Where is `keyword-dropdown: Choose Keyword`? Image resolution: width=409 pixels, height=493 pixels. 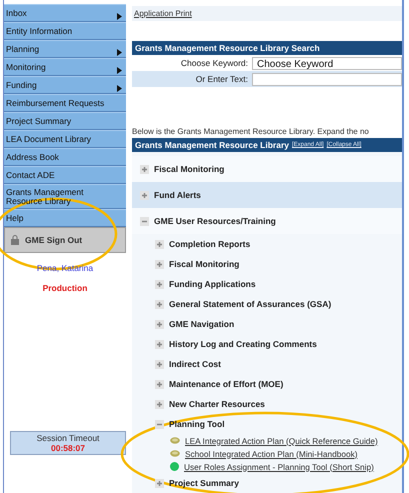 keyword-dropdown: Choose Keyword is located at coordinates (327, 63).